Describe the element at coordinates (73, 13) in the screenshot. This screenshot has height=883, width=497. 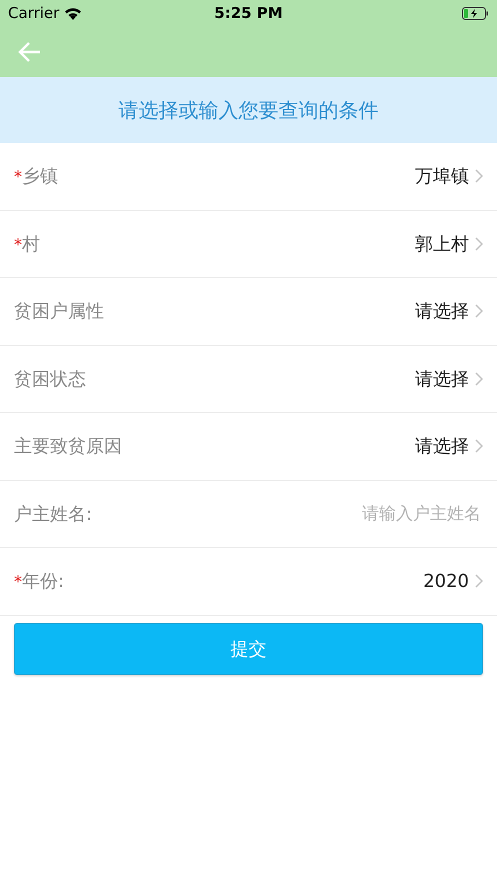
I see `wifi-icon` at that location.